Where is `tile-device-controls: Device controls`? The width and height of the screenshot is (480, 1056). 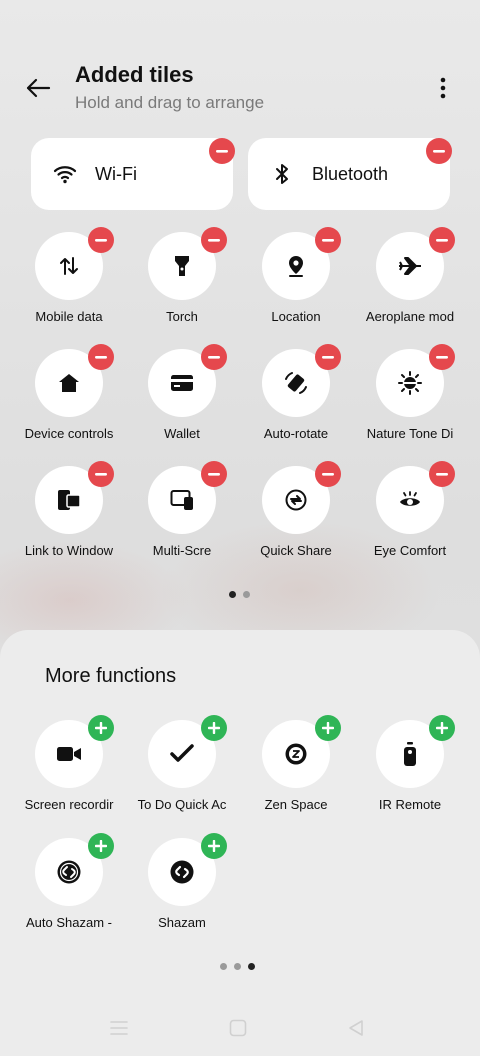 tile-device-controls: Device controls is located at coordinates (69, 396).